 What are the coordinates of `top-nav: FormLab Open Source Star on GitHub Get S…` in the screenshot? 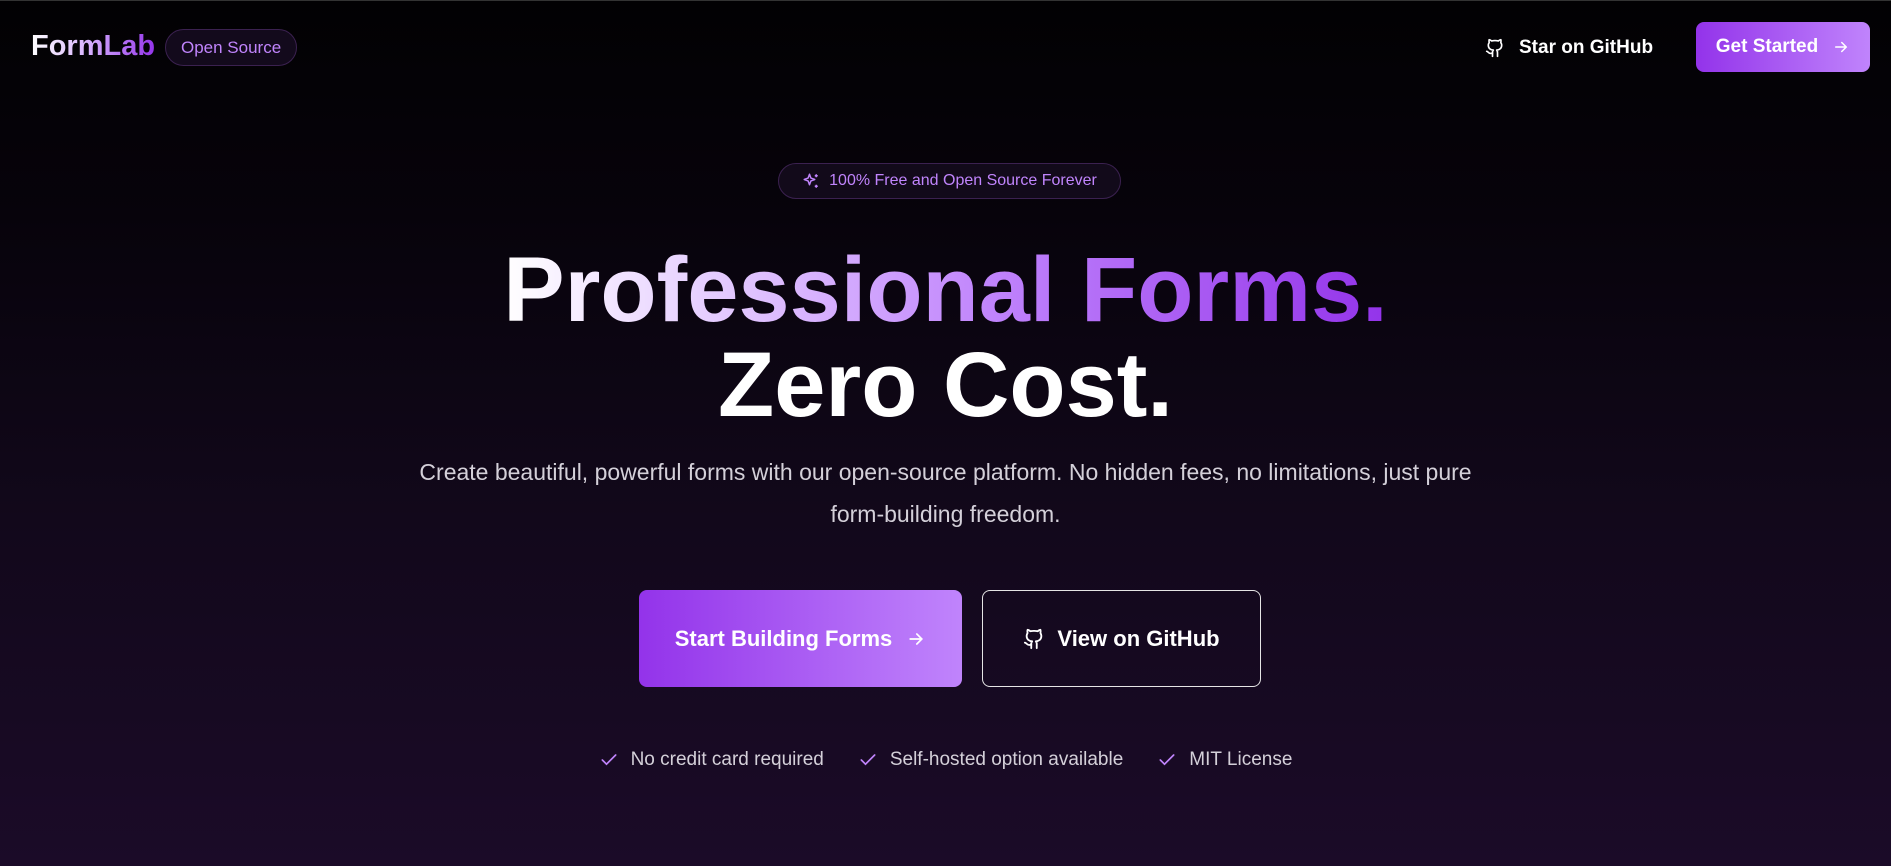 It's located at (945, 48).